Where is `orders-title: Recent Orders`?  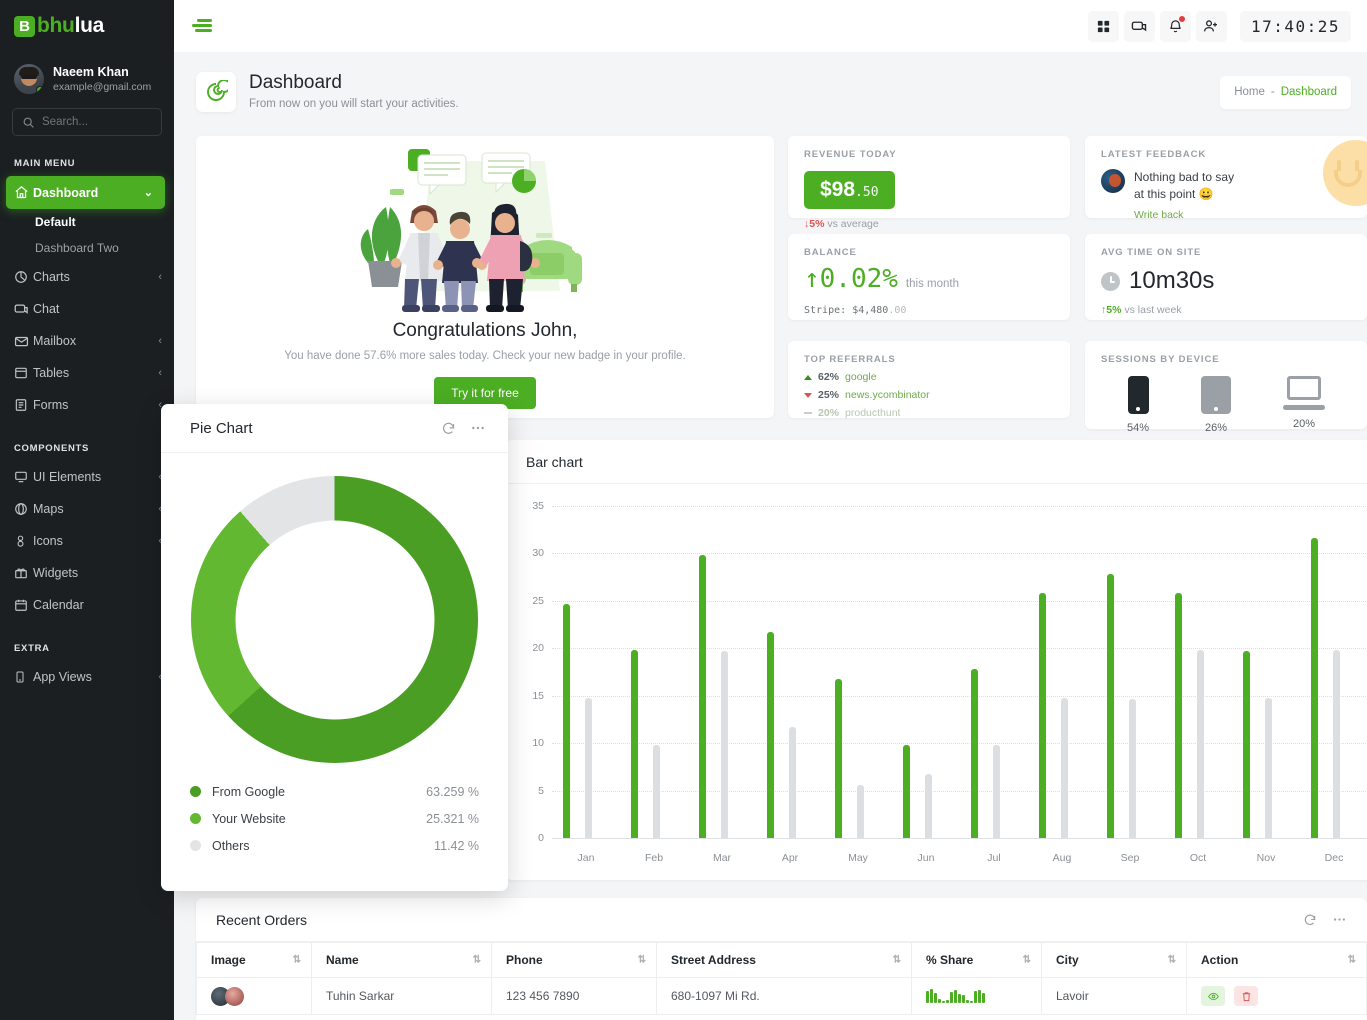
orders-title: Recent Orders is located at coordinates (262, 919).